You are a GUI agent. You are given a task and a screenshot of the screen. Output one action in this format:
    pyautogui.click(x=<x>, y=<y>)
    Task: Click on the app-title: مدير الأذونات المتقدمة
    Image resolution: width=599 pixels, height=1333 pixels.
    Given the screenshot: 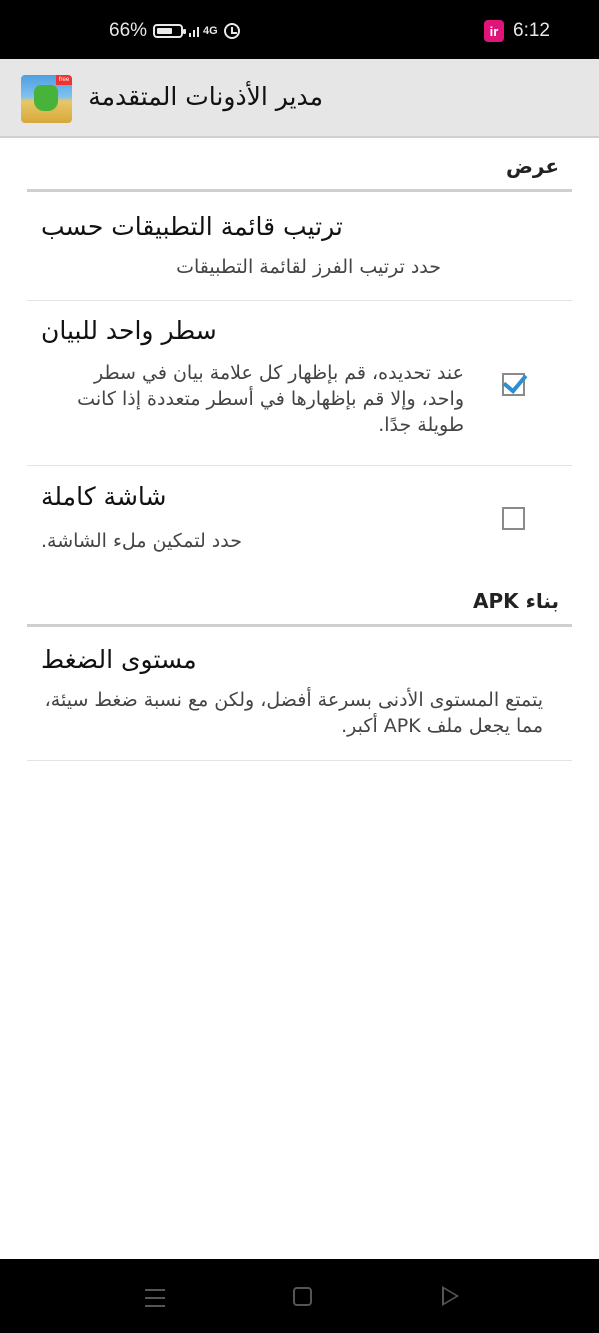 What is the action you would take?
    pyautogui.click(x=205, y=96)
    